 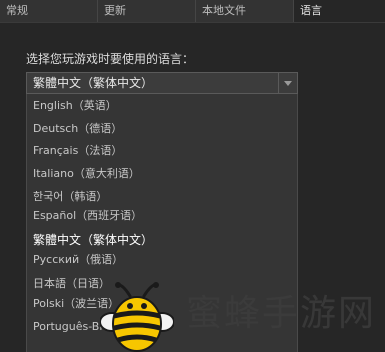 I want to click on tab-bar: 常规 更新 本地文件 语言, so click(x=192, y=11).